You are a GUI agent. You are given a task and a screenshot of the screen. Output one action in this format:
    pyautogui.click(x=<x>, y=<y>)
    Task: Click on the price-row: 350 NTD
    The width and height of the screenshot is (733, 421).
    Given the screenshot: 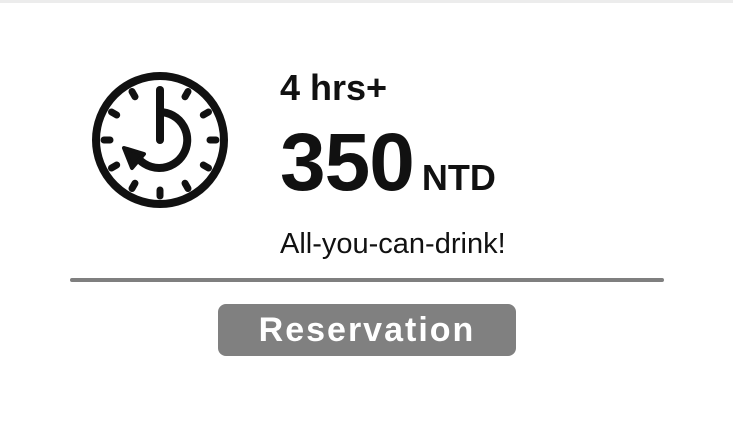 What is the action you would take?
    pyautogui.click(x=388, y=163)
    